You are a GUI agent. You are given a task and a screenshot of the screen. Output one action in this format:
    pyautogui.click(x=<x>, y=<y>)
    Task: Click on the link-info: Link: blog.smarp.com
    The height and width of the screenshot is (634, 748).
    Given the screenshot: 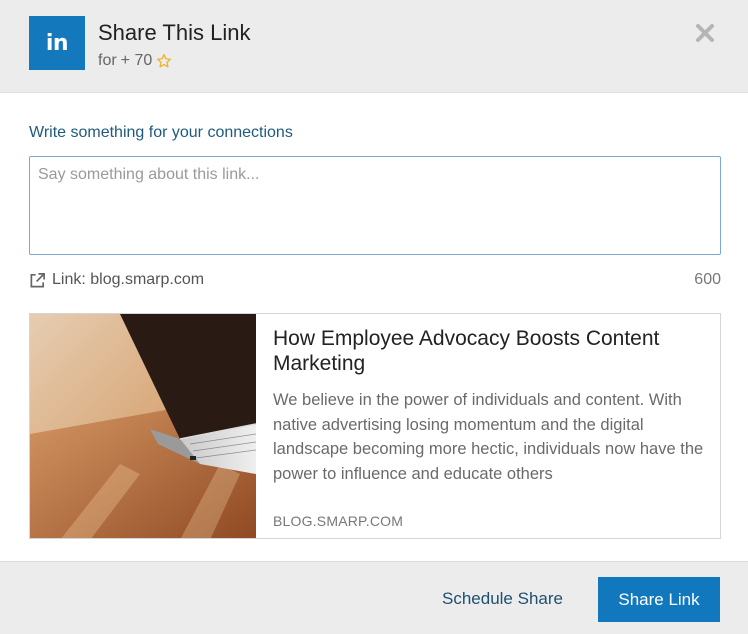 What is the action you would take?
    pyautogui.click(x=116, y=280)
    